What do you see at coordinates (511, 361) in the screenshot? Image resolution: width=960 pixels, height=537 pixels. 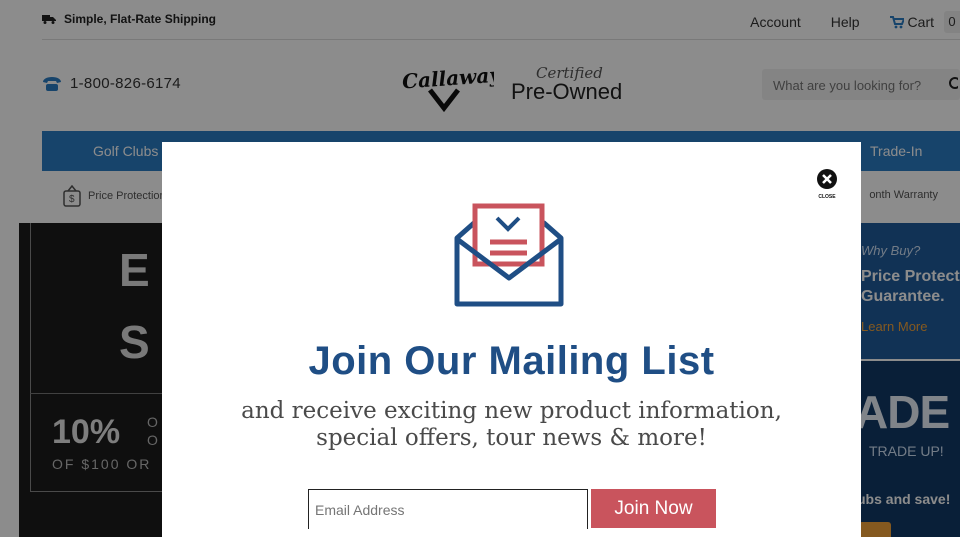 I see `modal-title: Join Our Mailing List` at bounding box center [511, 361].